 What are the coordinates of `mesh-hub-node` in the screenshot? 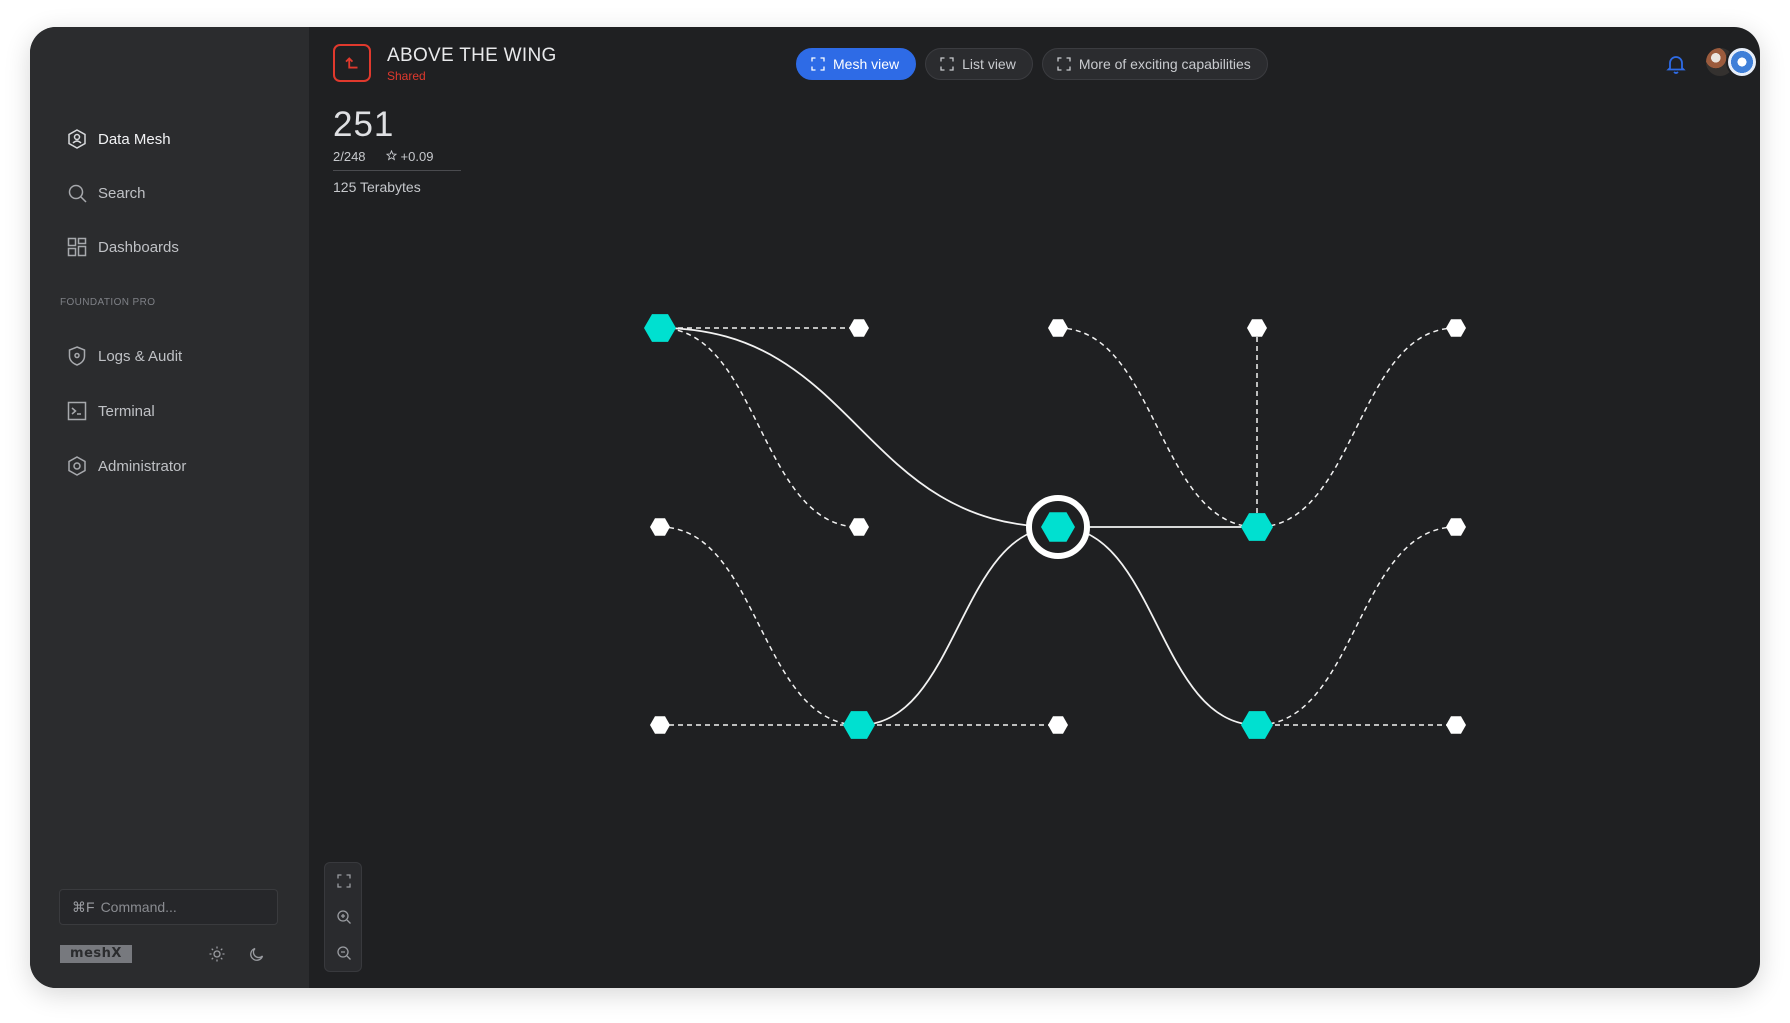 It's located at (1058, 527).